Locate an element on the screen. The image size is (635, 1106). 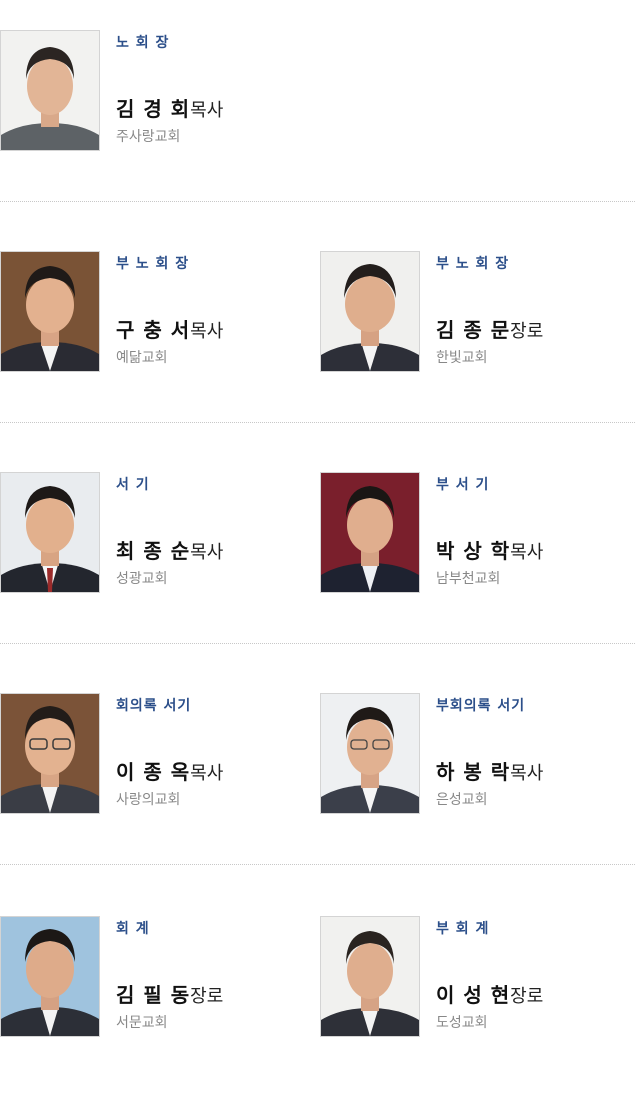
officer-role: 회의록 서기 is located at coordinates (154, 706).